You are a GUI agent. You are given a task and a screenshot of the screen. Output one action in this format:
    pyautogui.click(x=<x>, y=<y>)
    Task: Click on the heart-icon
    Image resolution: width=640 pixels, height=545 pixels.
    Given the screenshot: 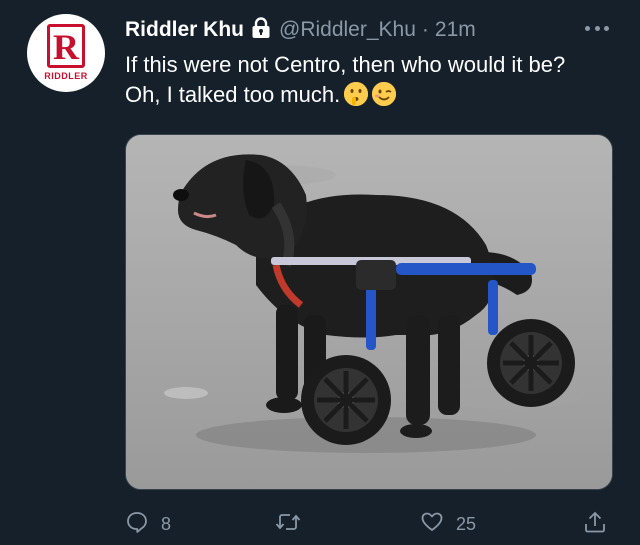 What is the action you would take?
    pyautogui.click(x=432, y=524)
    